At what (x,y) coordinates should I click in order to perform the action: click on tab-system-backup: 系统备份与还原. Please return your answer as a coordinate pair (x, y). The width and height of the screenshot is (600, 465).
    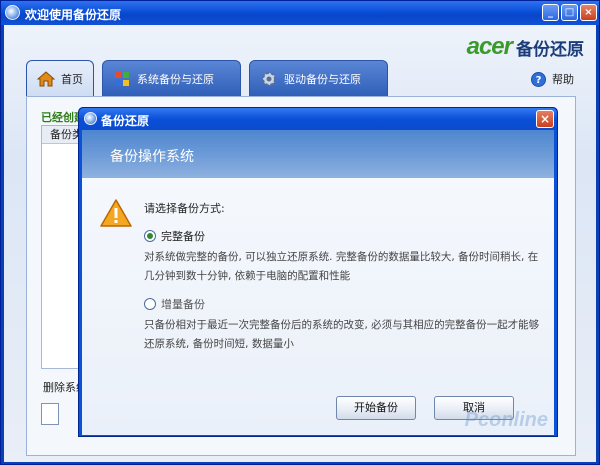
    Looking at the image, I should click on (171, 78).